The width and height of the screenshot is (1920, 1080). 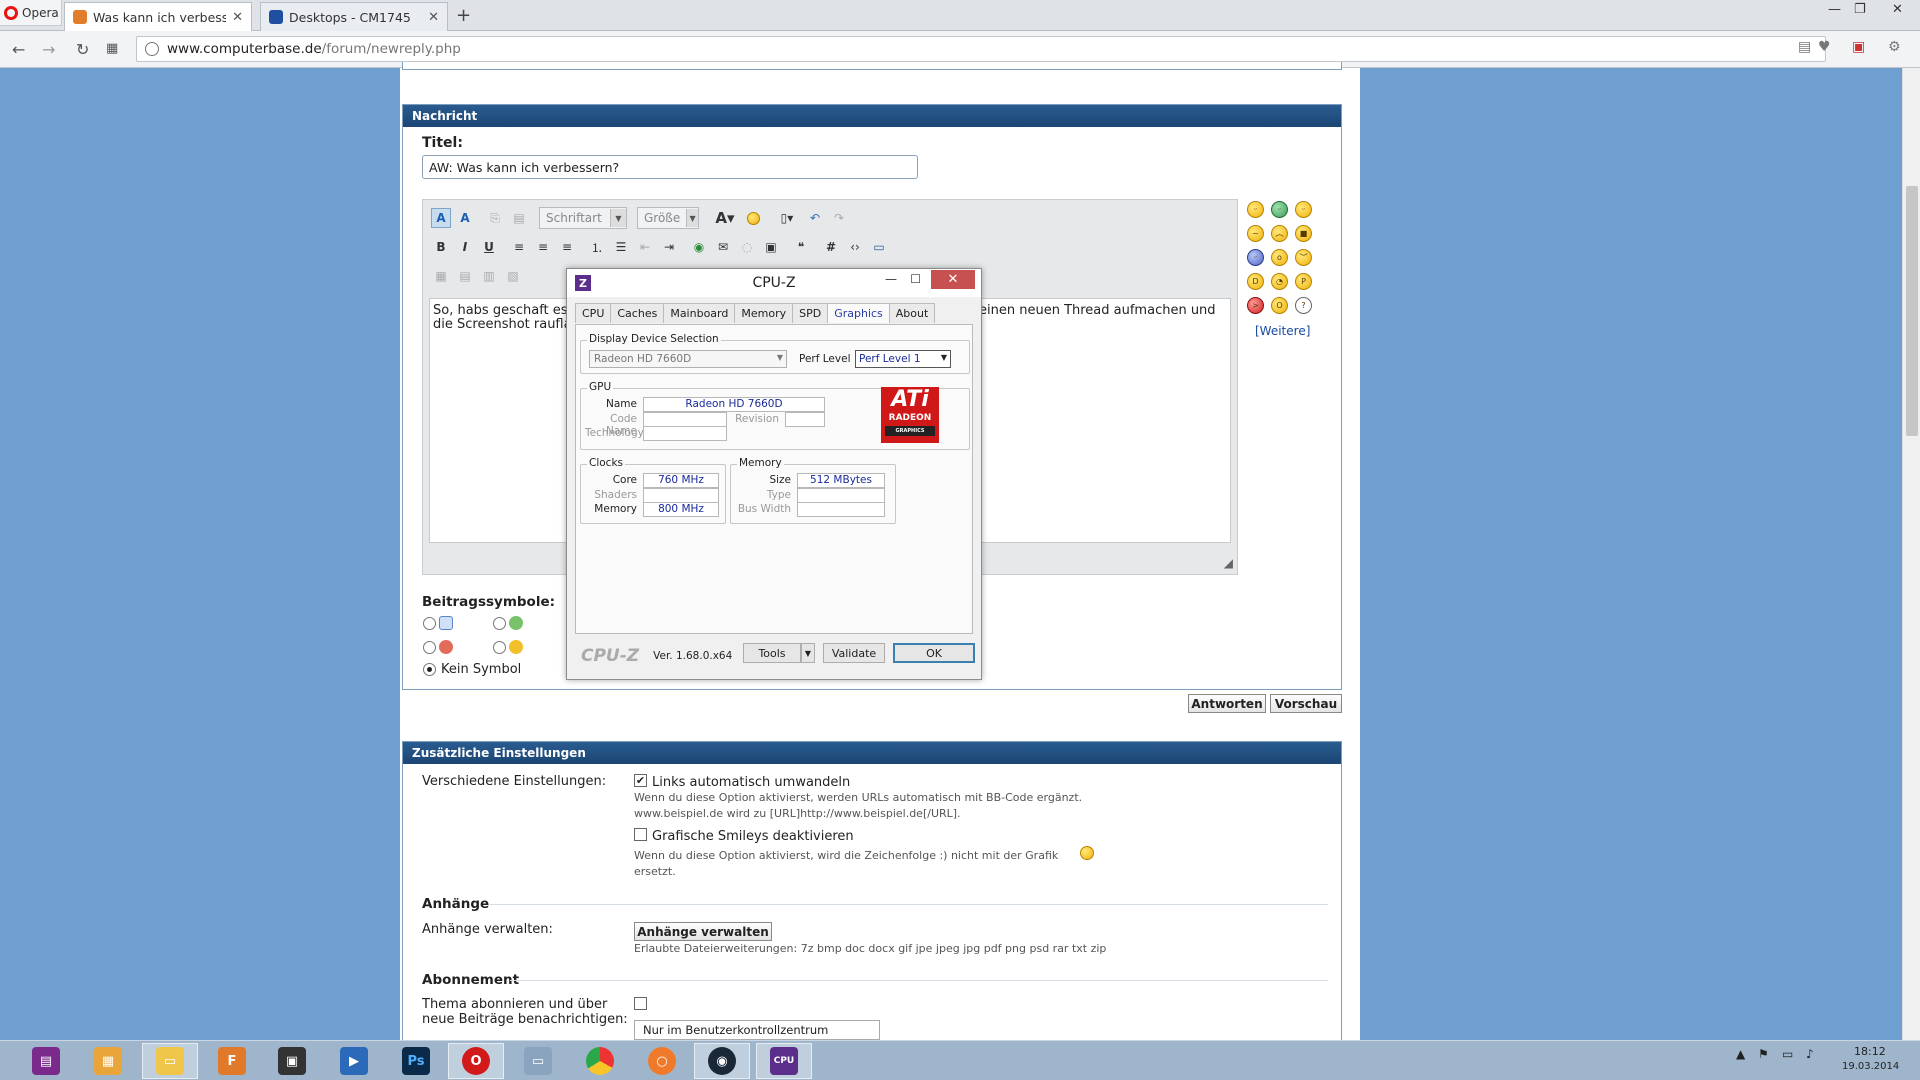 What do you see at coordinates (637, 313) in the screenshot?
I see `tab-caches: Caches` at bounding box center [637, 313].